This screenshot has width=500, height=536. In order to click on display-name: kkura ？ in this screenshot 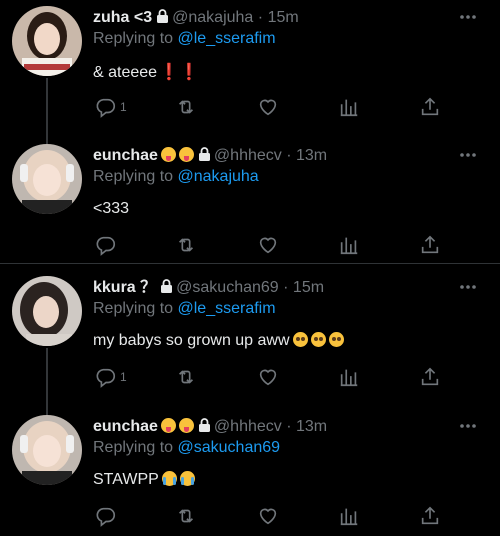, I will do `click(124, 287)`.